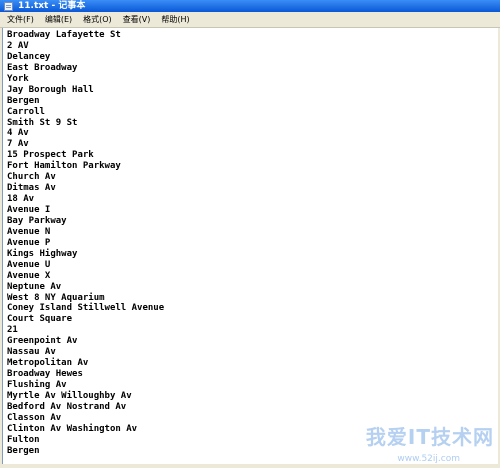 The image size is (500, 468). Describe the element at coordinates (58, 20) in the screenshot. I see `menu-edit: 编辑(E)` at that location.